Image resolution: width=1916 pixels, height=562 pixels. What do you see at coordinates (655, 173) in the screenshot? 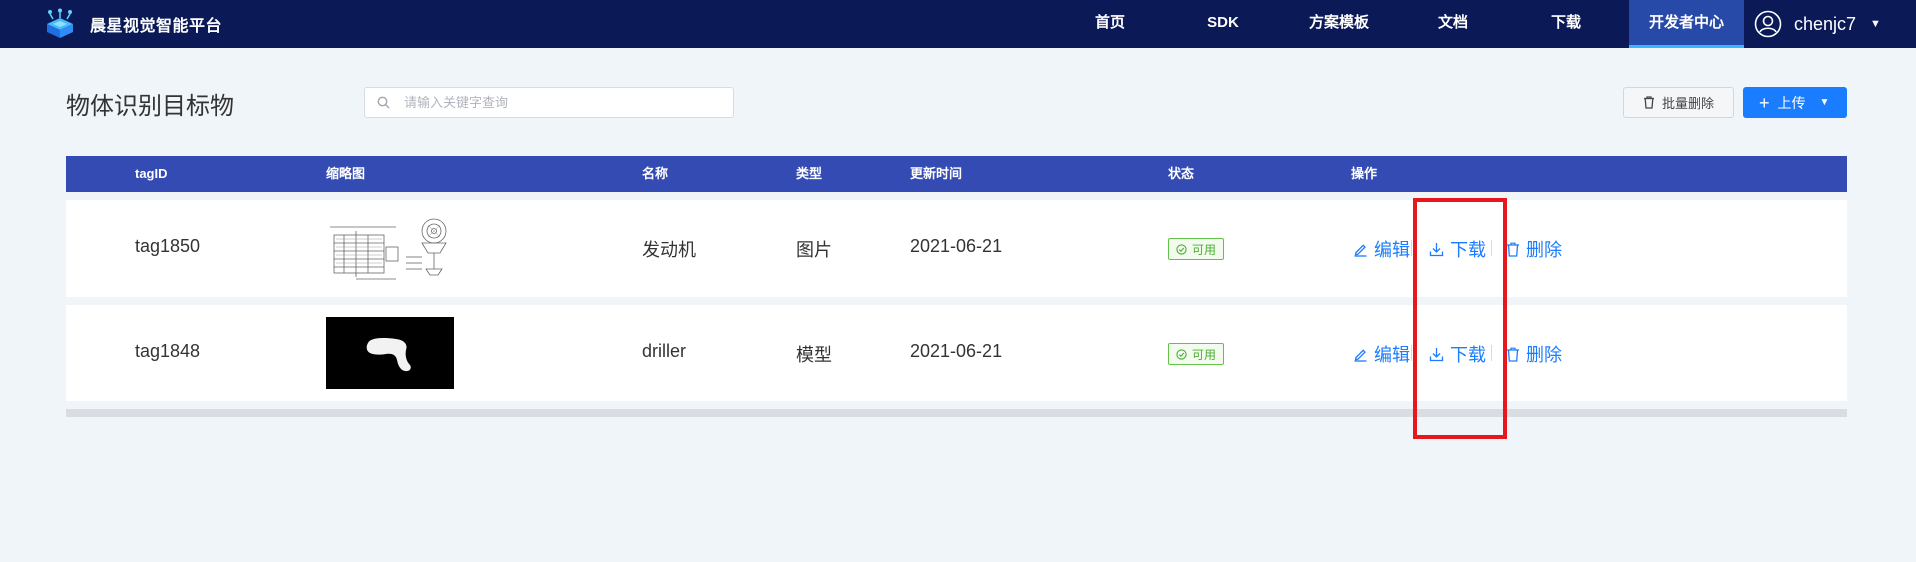
I see `column-header-name: 名称` at bounding box center [655, 173].